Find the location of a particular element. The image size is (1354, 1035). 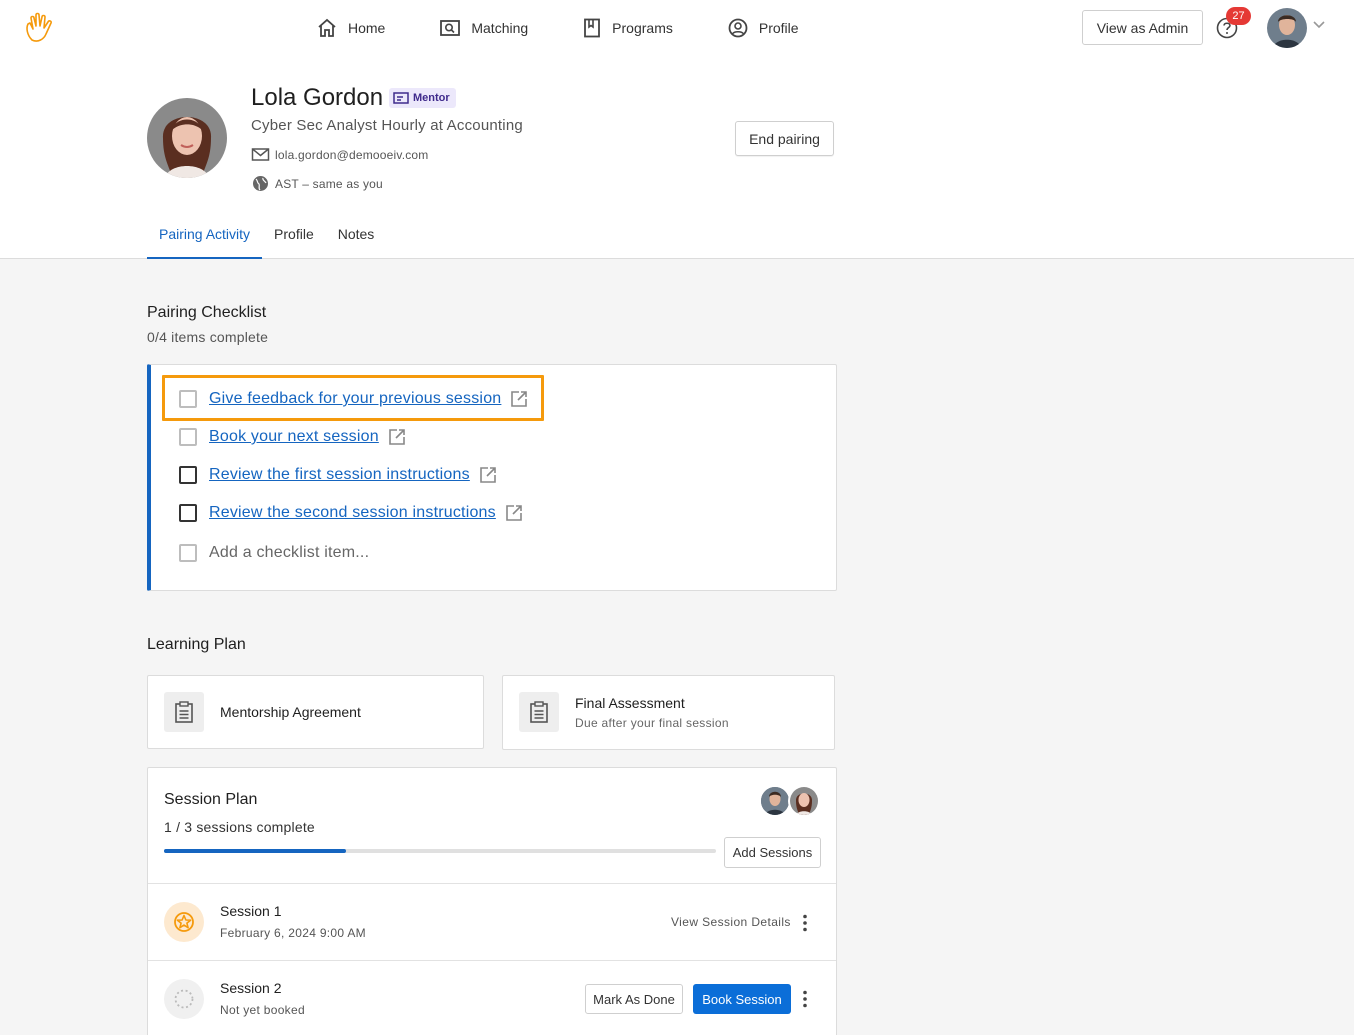

mail-icon is located at coordinates (260, 154).